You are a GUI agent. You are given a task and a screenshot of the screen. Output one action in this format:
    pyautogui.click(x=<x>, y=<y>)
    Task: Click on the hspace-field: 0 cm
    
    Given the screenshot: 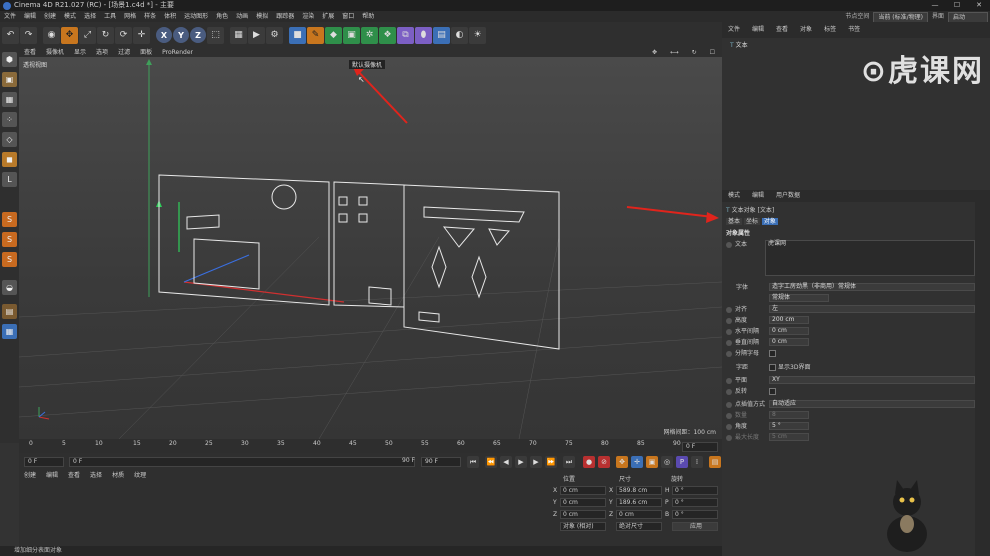 What is the action you would take?
    pyautogui.click(x=789, y=331)
    